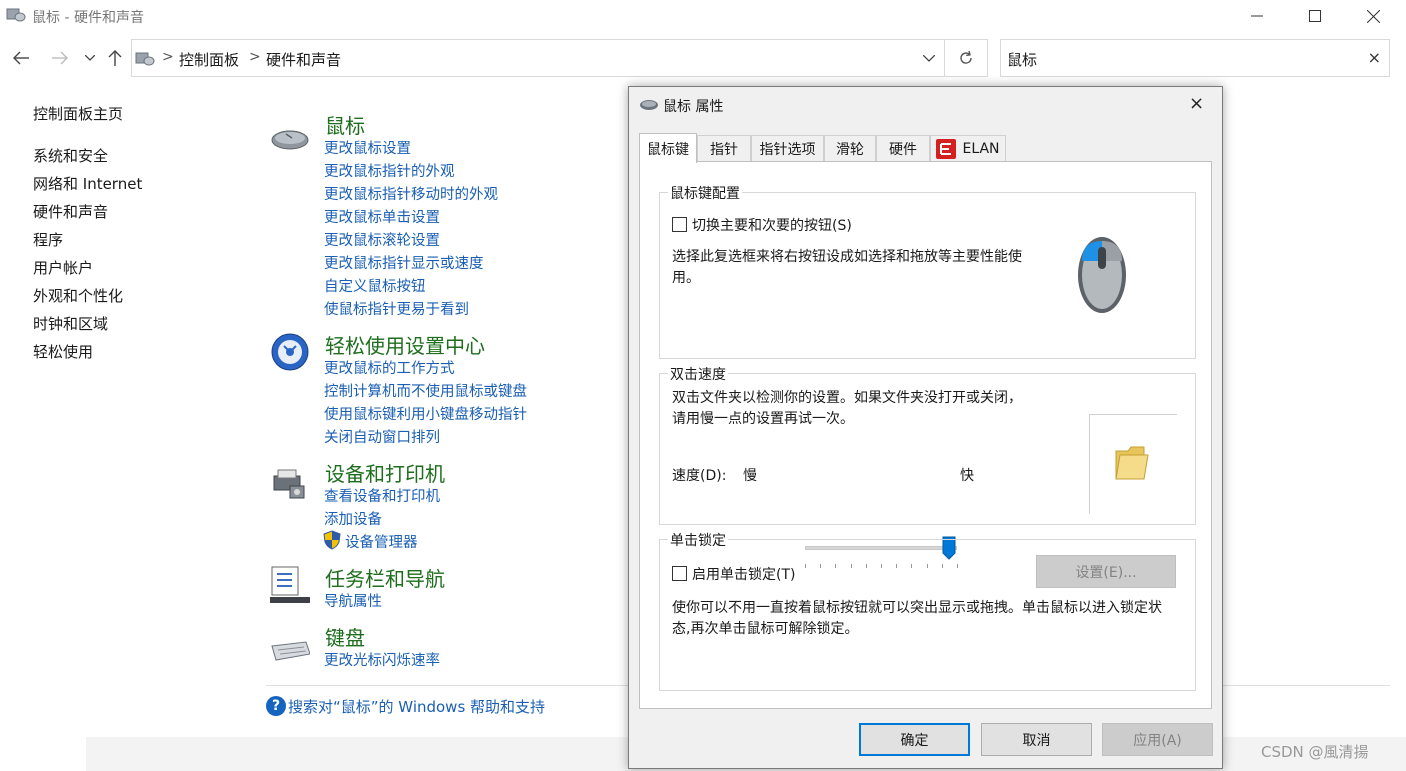  I want to click on forward-button, so click(60, 58).